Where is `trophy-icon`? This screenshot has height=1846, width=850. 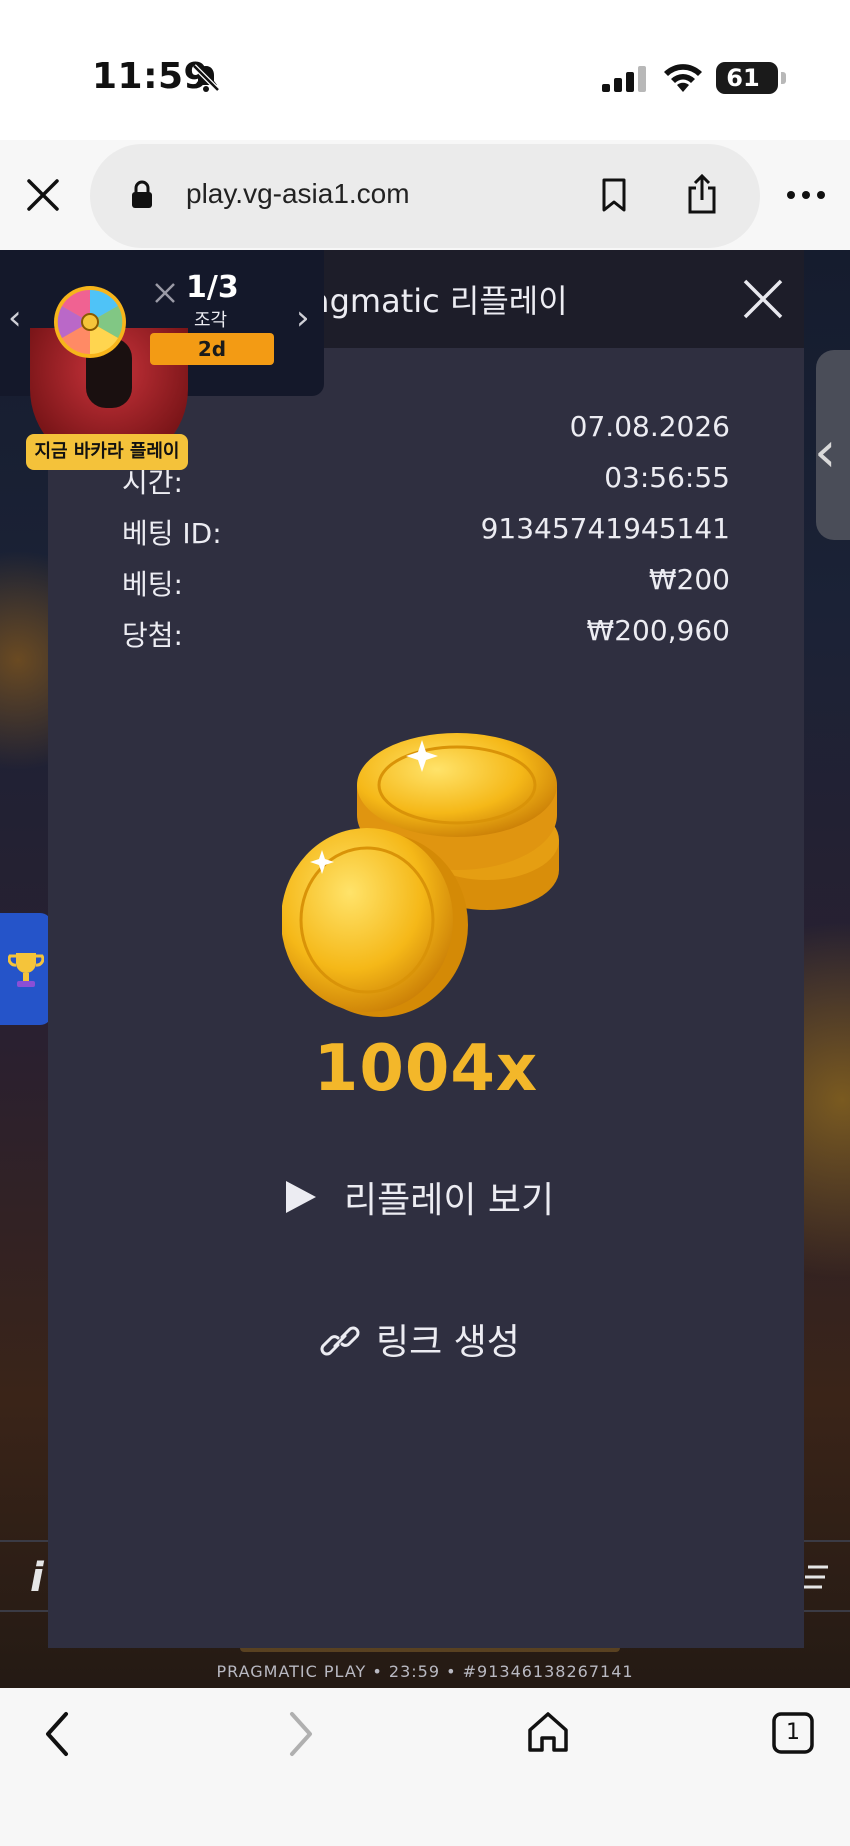
trophy-icon is located at coordinates (26, 970).